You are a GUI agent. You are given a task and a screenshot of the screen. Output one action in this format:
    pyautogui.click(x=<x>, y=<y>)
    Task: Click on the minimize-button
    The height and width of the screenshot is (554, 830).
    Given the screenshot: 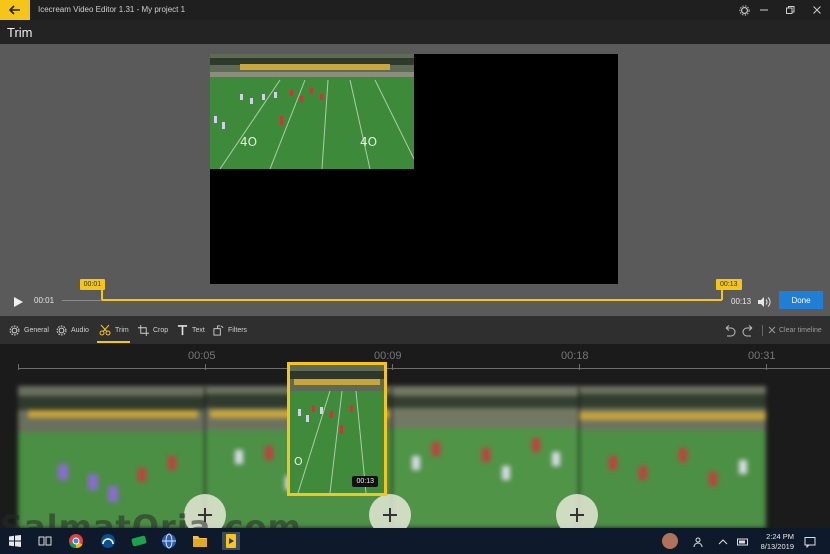 What is the action you would take?
    pyautogui.click(x=764, y=10)
    